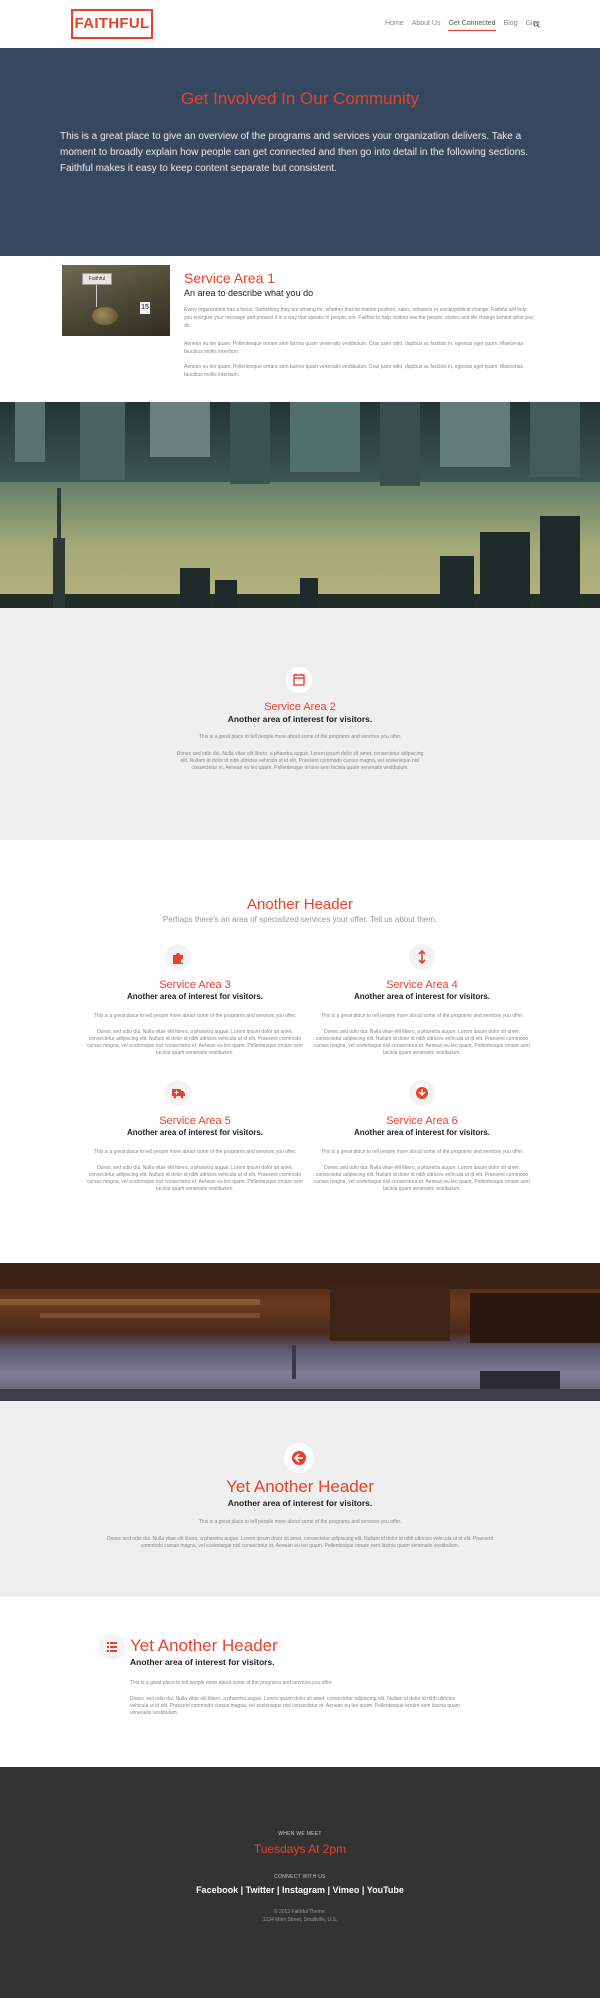  What do you see at coordinates (300, 505) in the screenshot?
I see `city-skyline-photo` at bounding box center [300, 505].